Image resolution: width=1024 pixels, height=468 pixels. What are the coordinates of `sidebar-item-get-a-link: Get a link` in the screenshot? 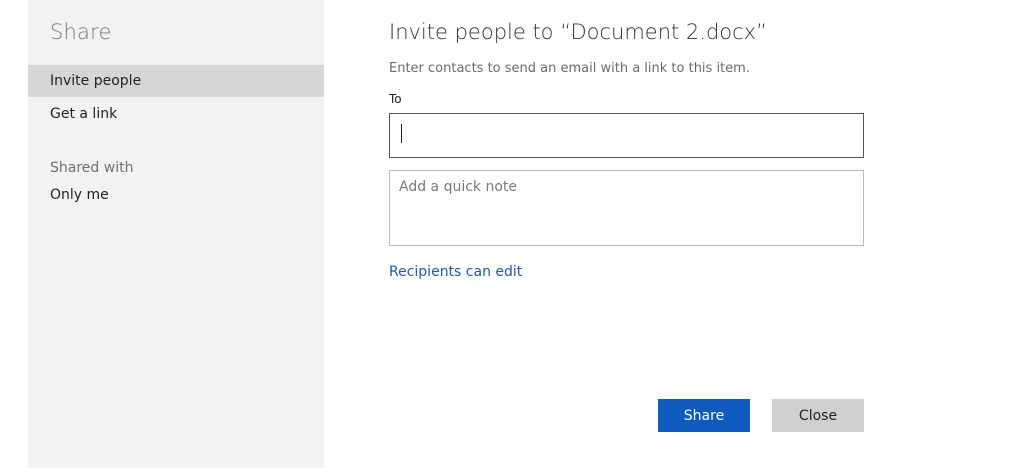 It's located at (176, 114).